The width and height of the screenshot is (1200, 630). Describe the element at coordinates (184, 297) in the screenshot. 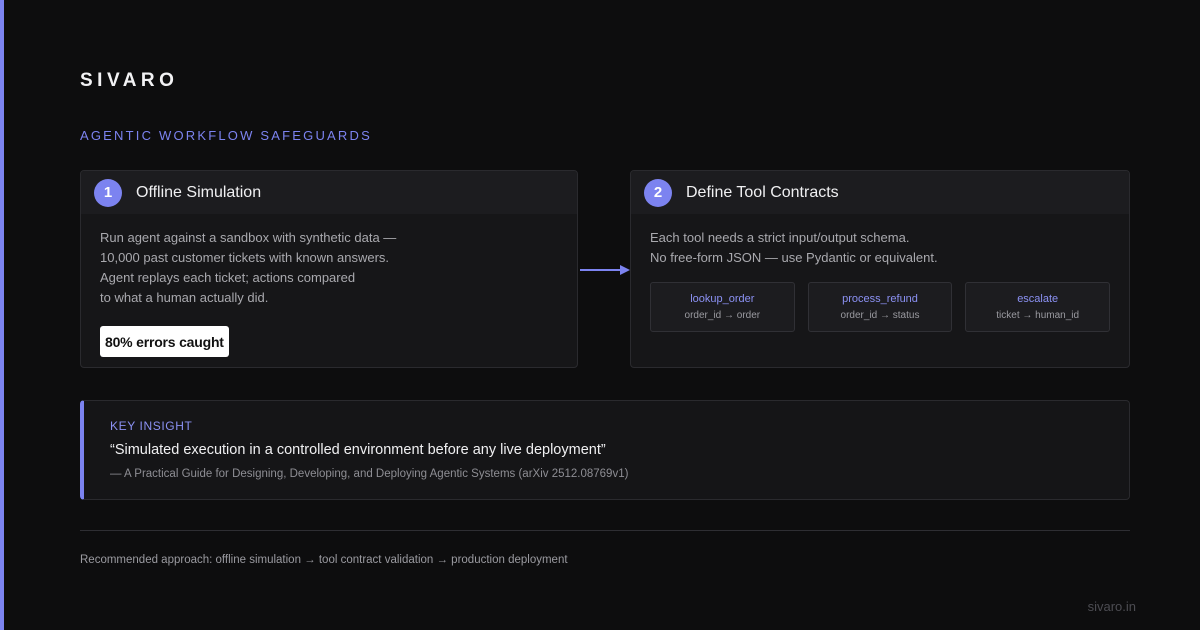

I see `step-description-line: to what a human actually did.` at that location.